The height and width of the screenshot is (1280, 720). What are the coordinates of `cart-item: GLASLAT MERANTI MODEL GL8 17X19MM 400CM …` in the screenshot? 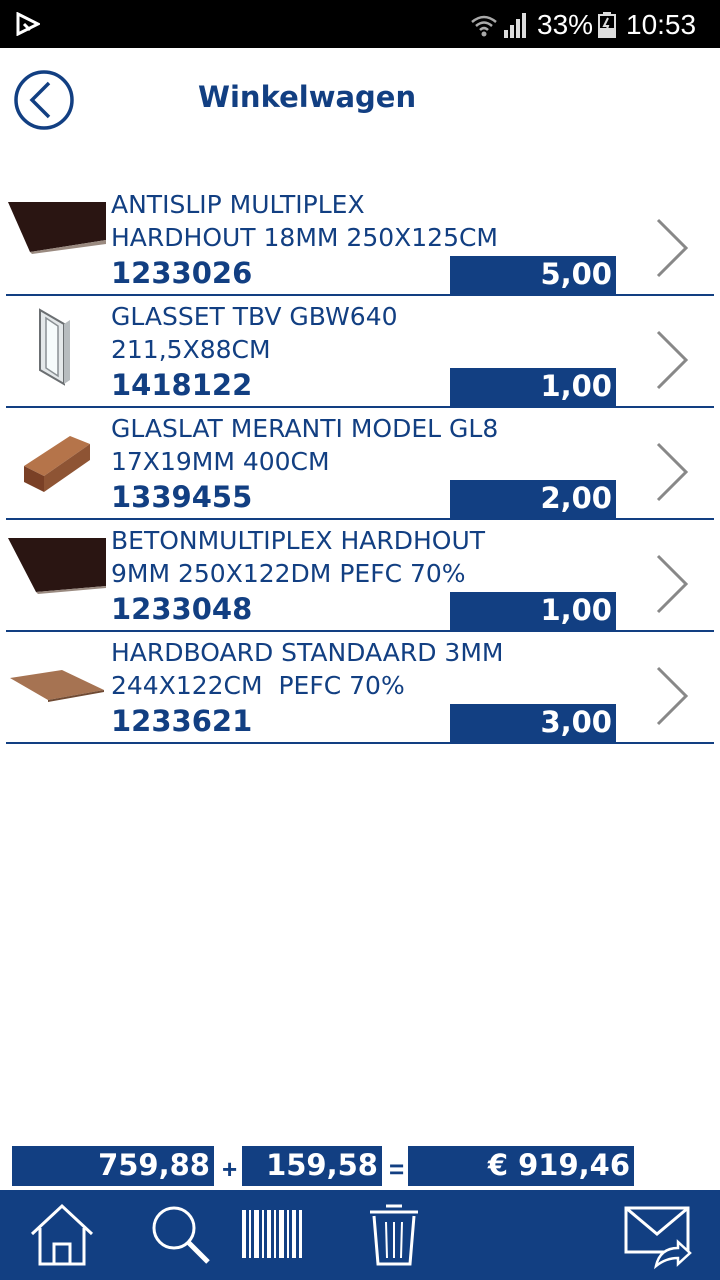 It's located at (360, 464).